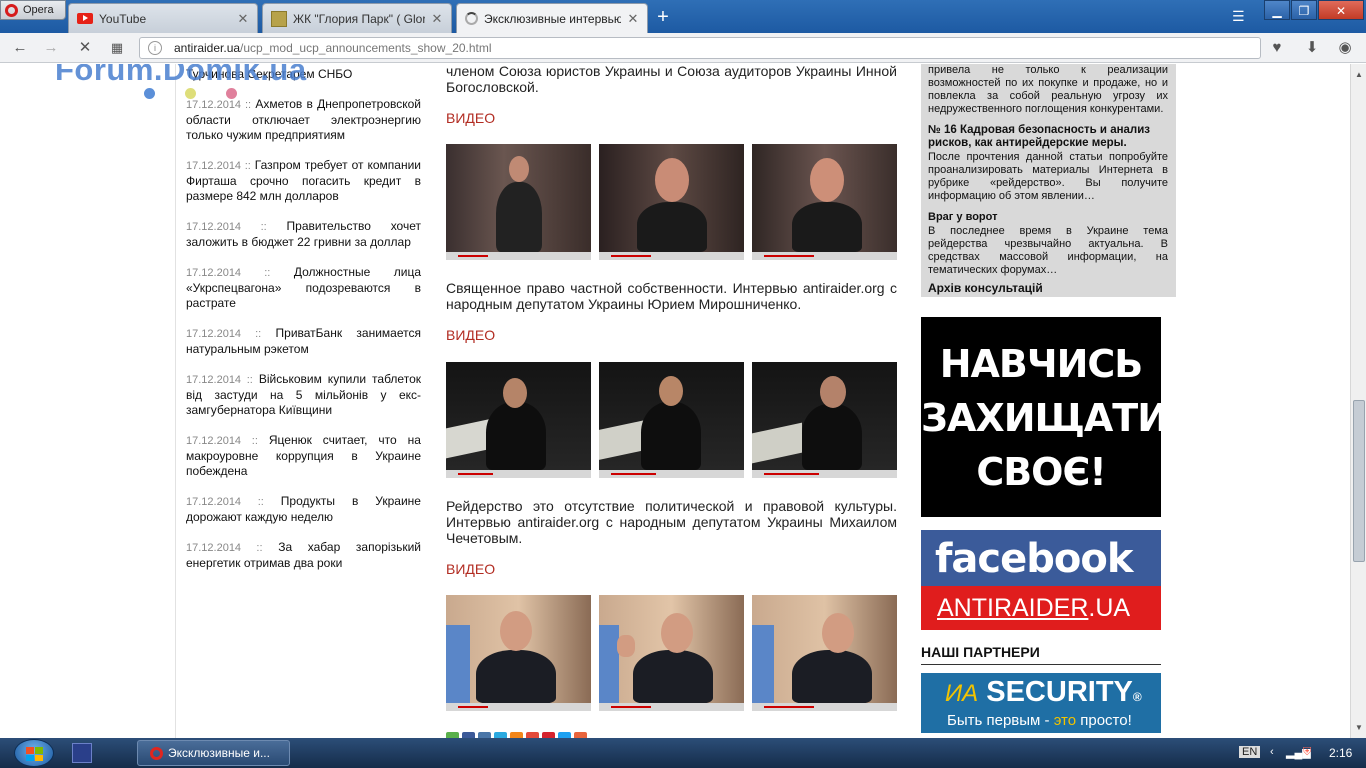 This screenshot has height=768, width=1366. I want to click on windows-taskbar: Эксклюзивные и... EN ‹ ▂▄▆ ⛨ 2:16, so click(683, 753).